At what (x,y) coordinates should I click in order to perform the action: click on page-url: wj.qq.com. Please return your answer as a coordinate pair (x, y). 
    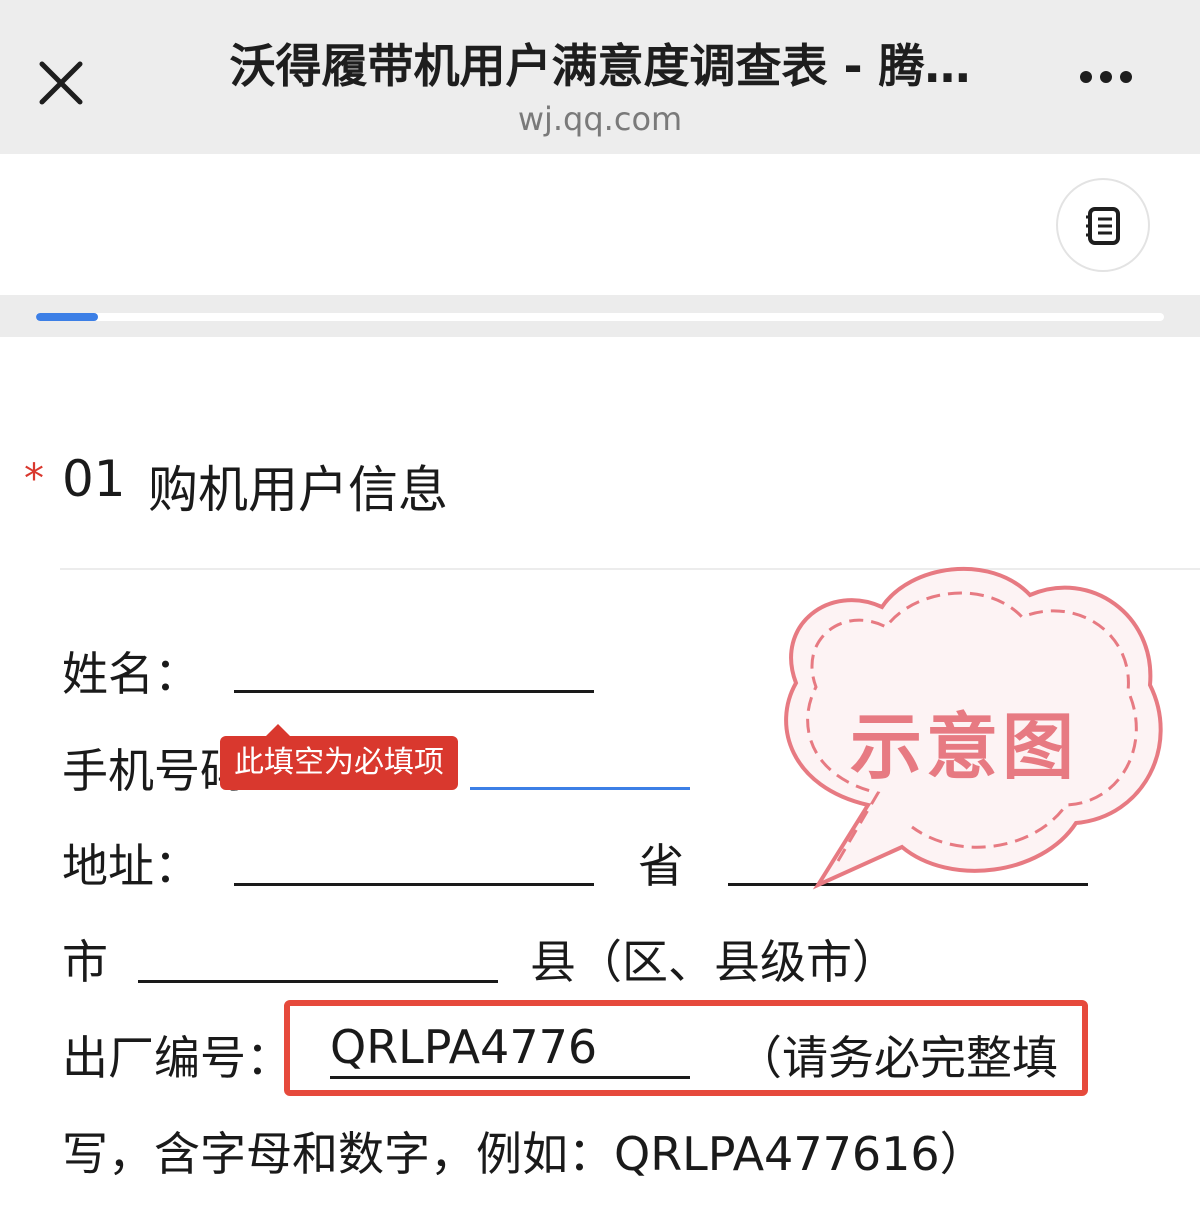
    Looking at the image, I should click on (600, 119).